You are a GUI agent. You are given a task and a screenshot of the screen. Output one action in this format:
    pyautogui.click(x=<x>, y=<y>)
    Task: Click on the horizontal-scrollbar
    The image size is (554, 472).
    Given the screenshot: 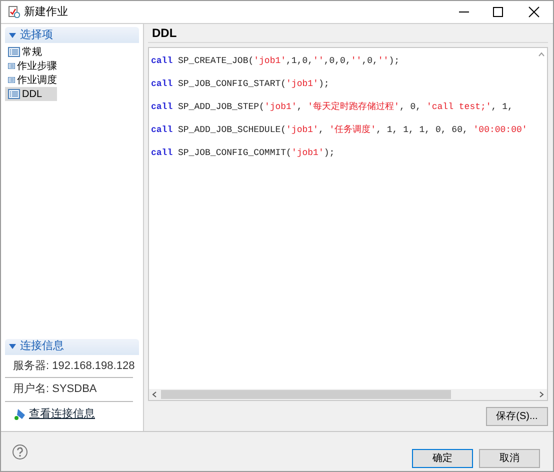 What is the action you would take?
    pyautogui.click(x=348, y=394)
    